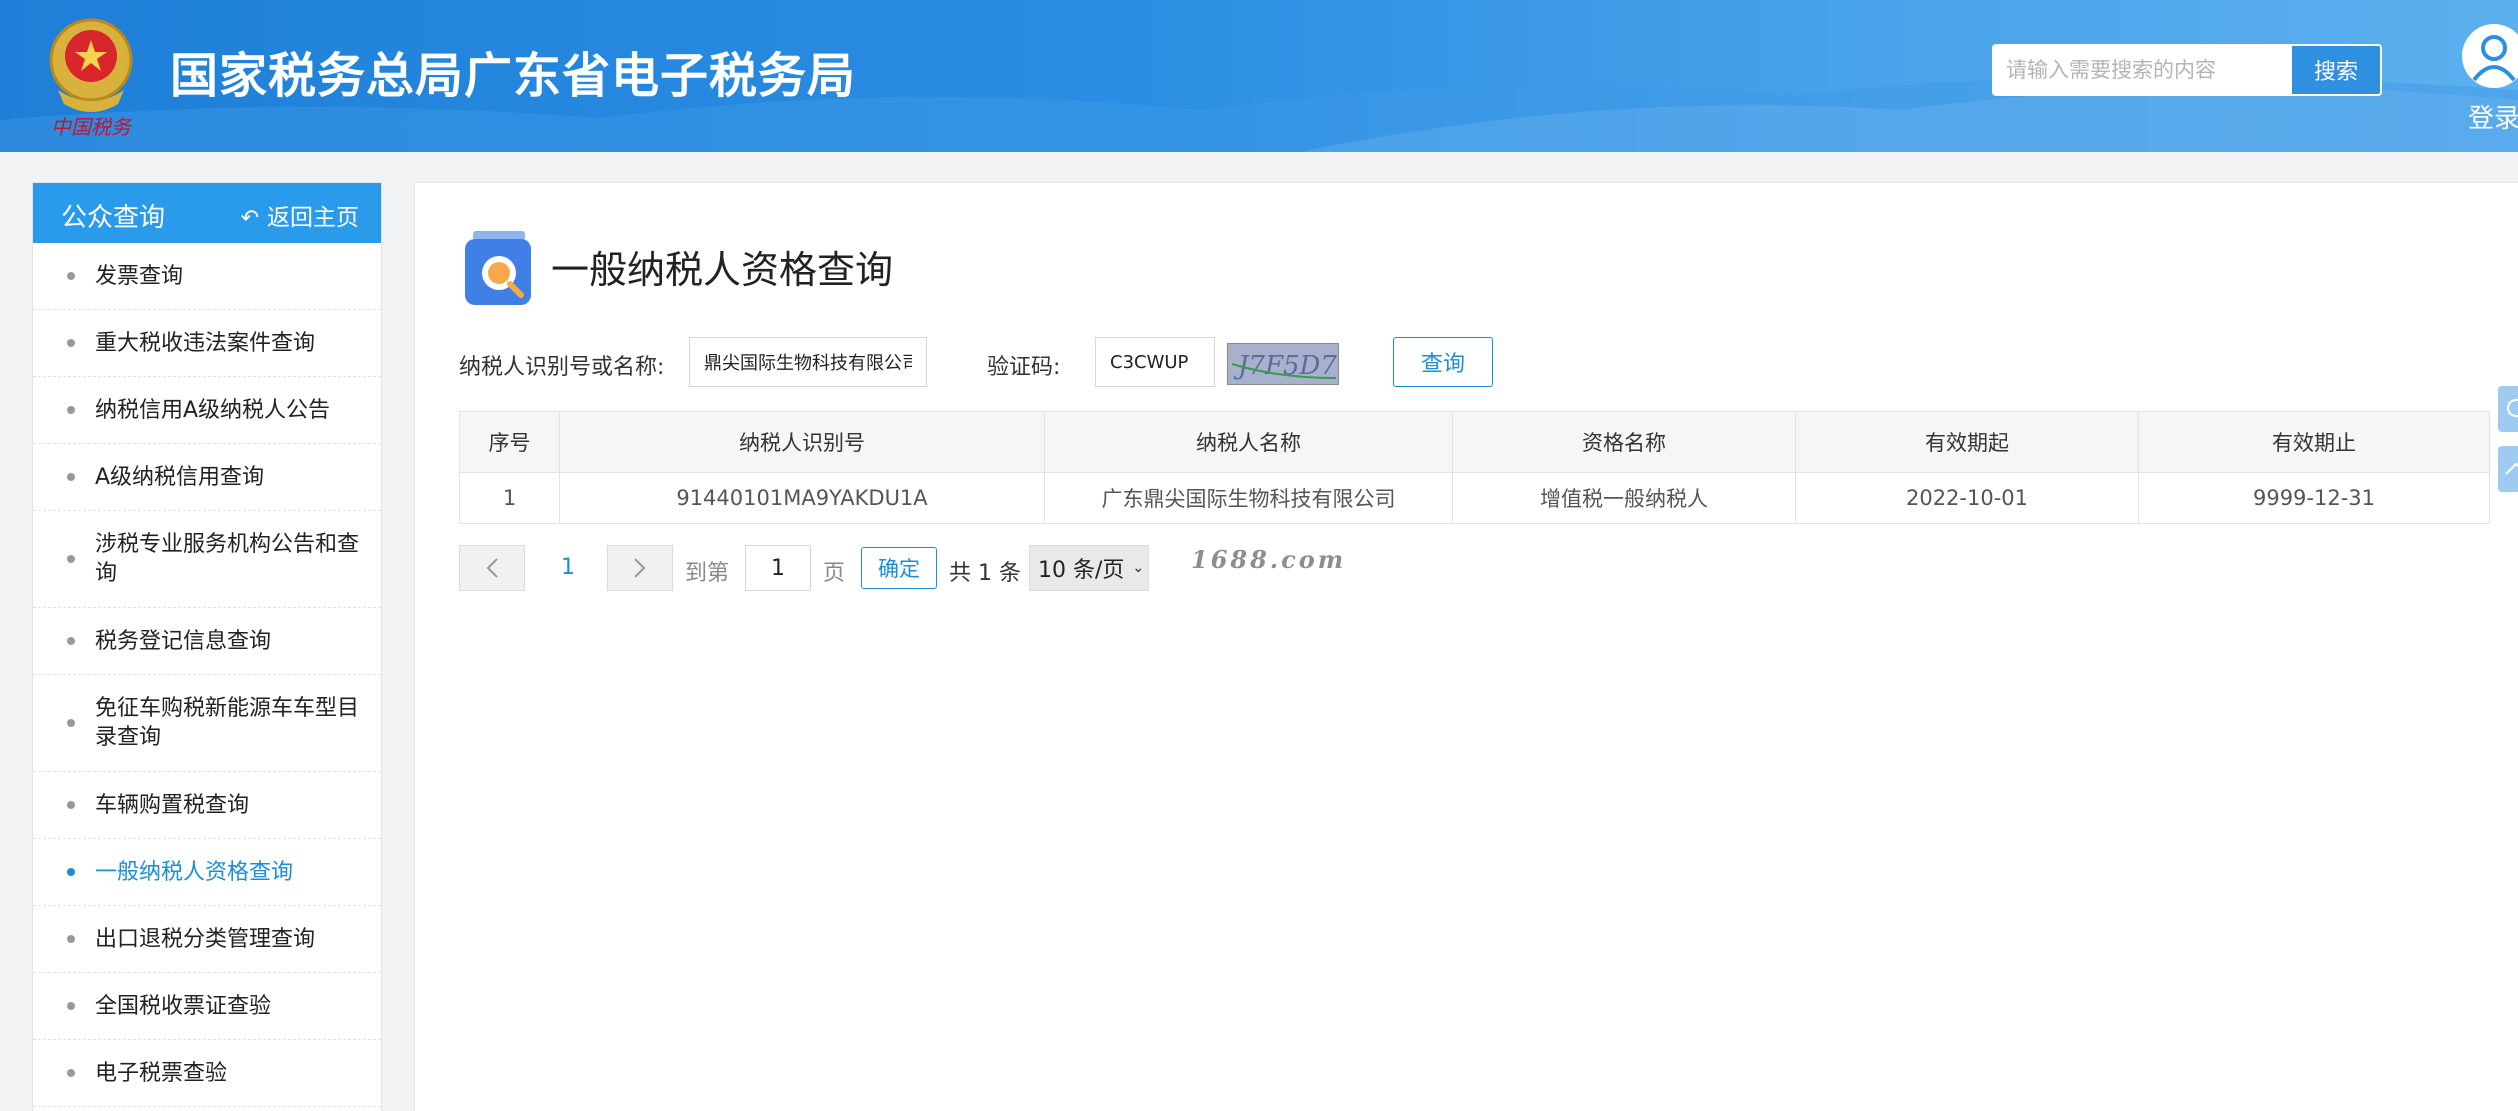 Image resolution: width=2518 pixels, height=1111 pixels. I want to click on sidebar-item-label: 免征车购税新能源车车型目录查询, so click(227, 723).